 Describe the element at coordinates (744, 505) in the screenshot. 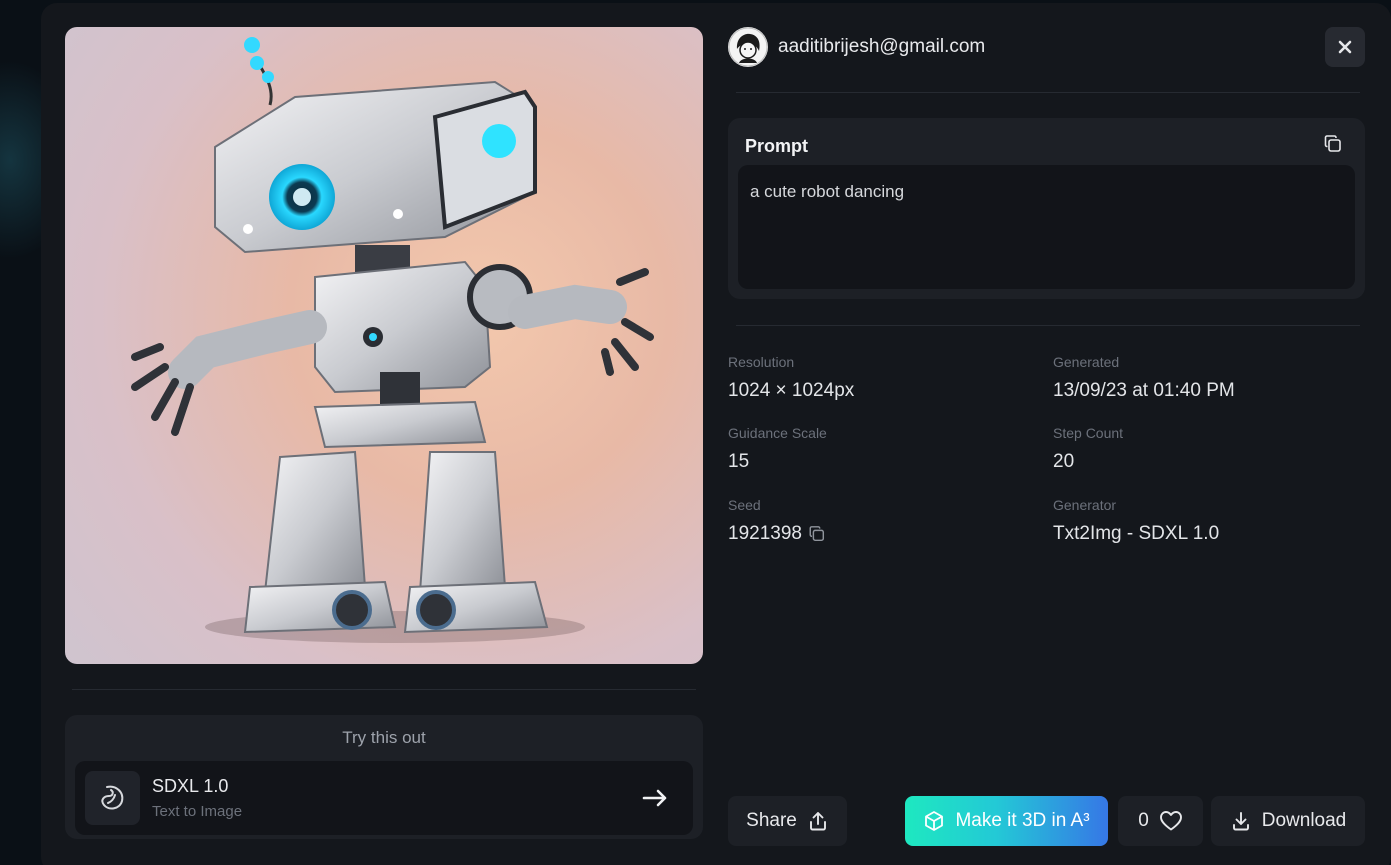

I see `seed-label: Seed` at that location.